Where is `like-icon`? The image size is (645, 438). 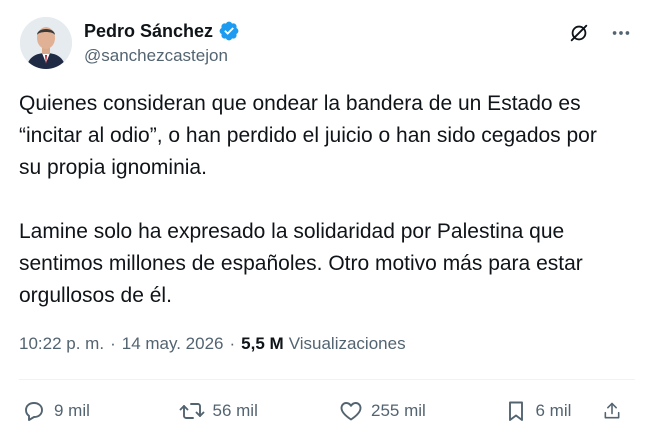
like-icon is located at coordinates (351, 411).